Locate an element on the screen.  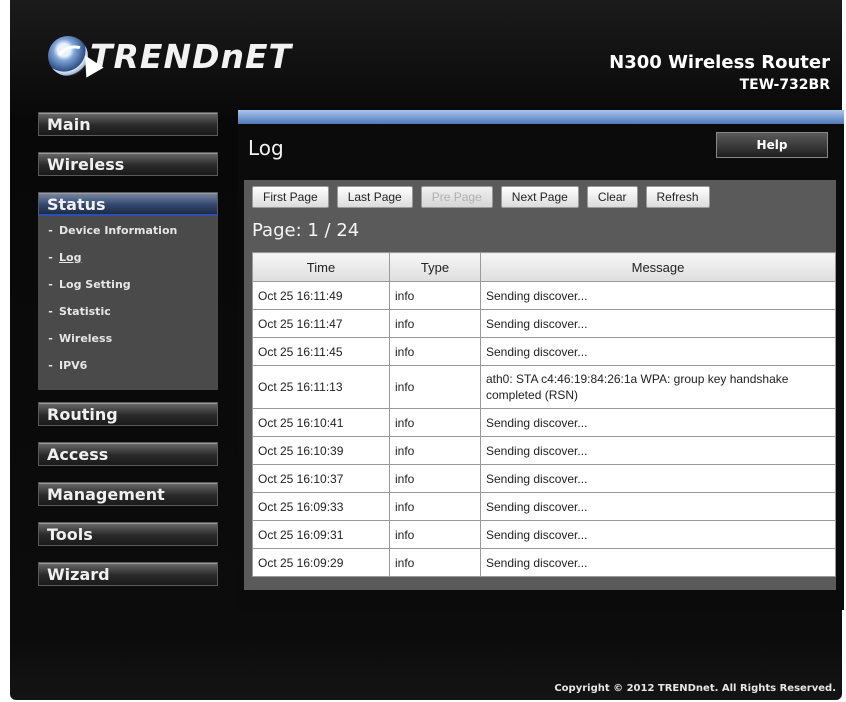
product-model: TEW-732BR is located at coordinates (784, 85).